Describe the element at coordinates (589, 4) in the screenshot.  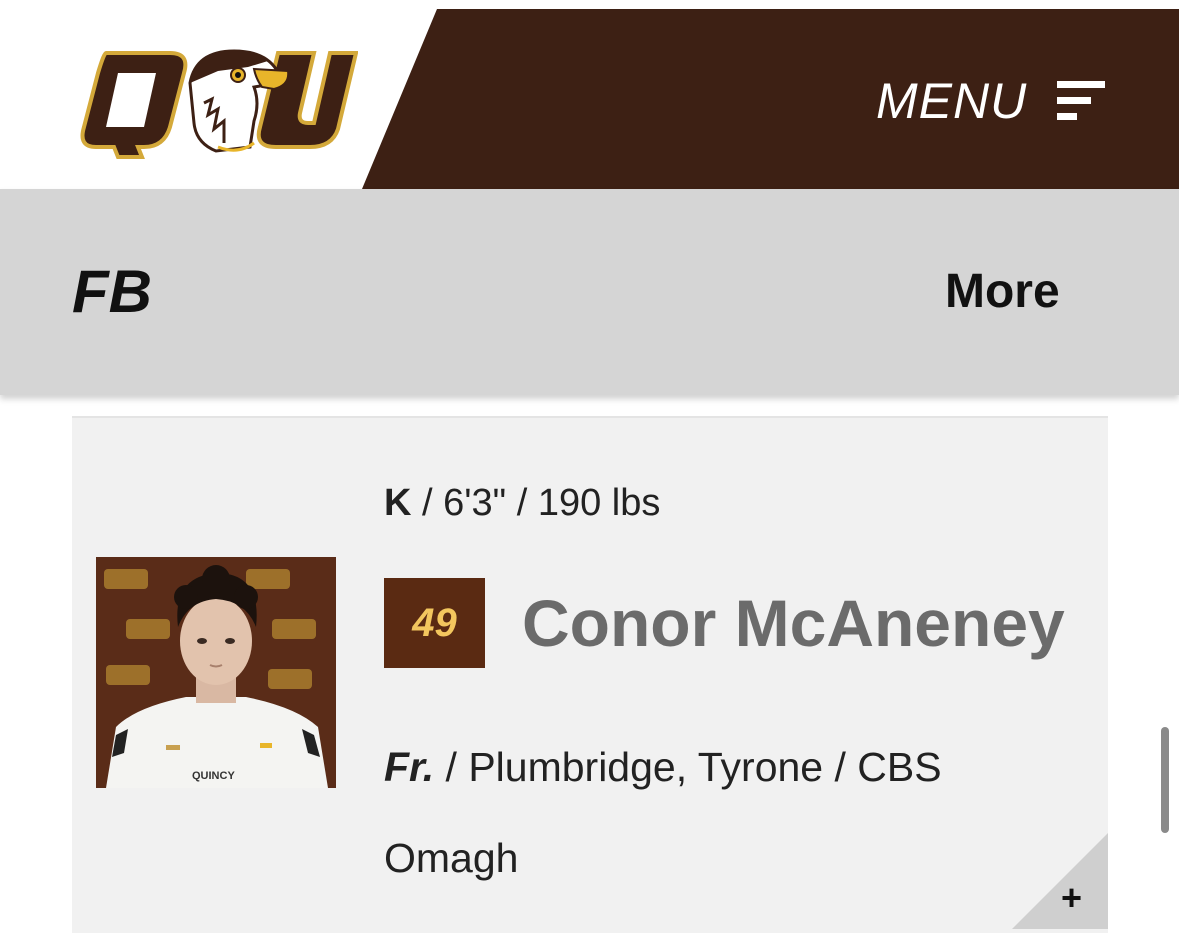
I see `status-strip` at that location.